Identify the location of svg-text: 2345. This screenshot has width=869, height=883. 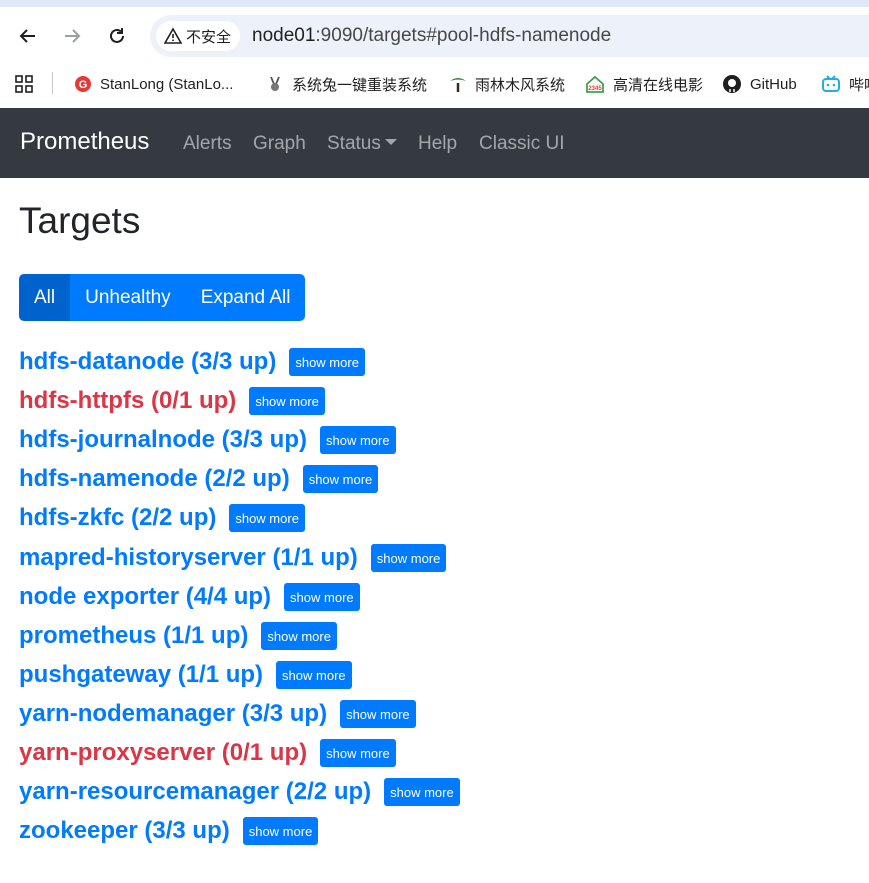
(595, 89).